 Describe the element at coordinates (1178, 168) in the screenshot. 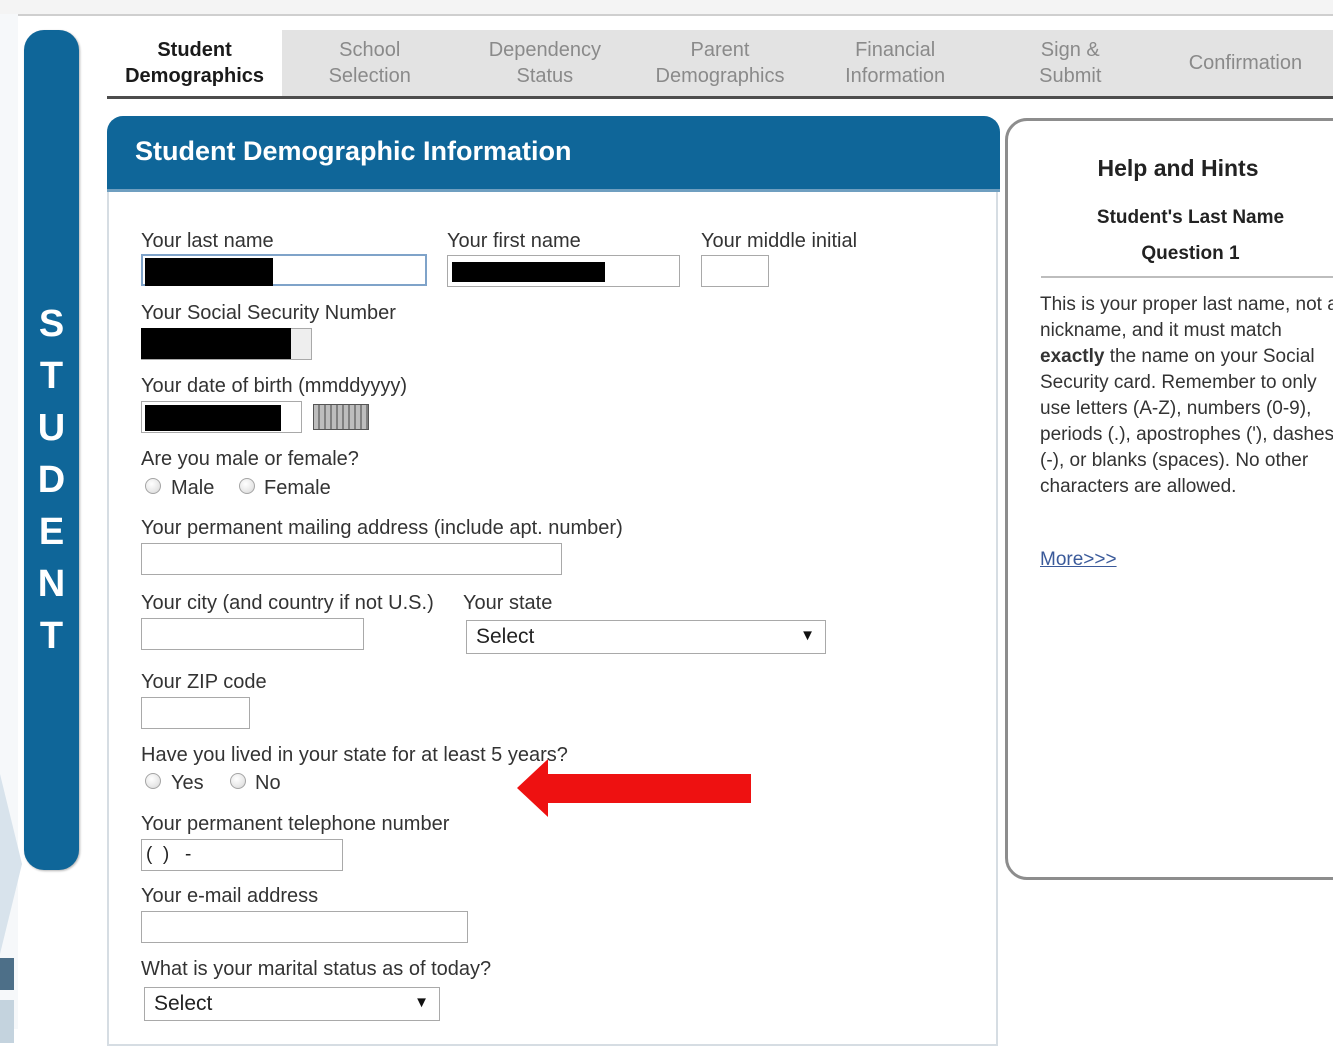

I see `help-title: Help and Hints` at that location.